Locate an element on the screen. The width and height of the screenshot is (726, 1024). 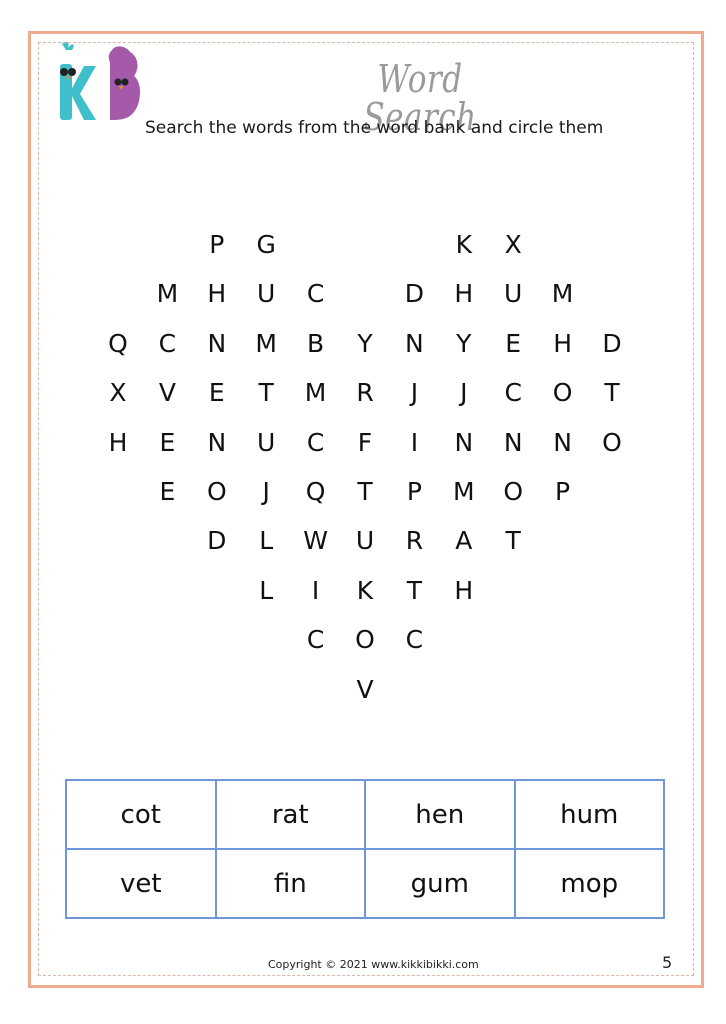
page-number: 5 is located at coordinates (667, 962).